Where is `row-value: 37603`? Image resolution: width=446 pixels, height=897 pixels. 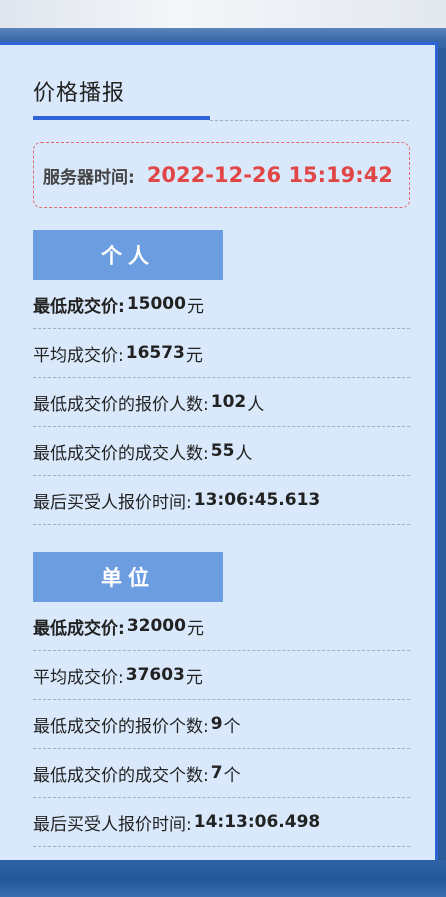
row-value: 37603 is located at coordinates (155, 675).